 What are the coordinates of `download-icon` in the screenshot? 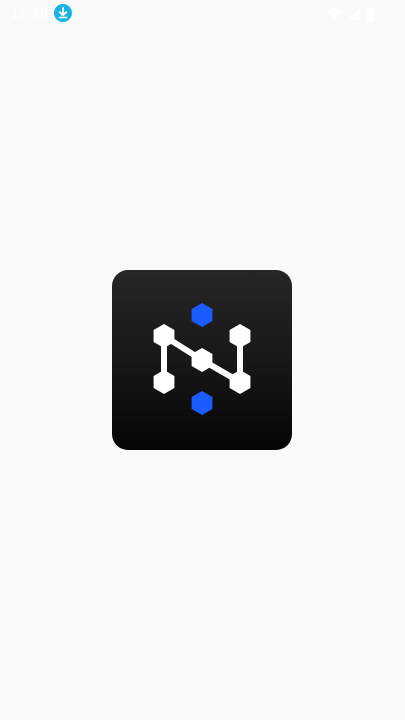 It's located at (63, 13).